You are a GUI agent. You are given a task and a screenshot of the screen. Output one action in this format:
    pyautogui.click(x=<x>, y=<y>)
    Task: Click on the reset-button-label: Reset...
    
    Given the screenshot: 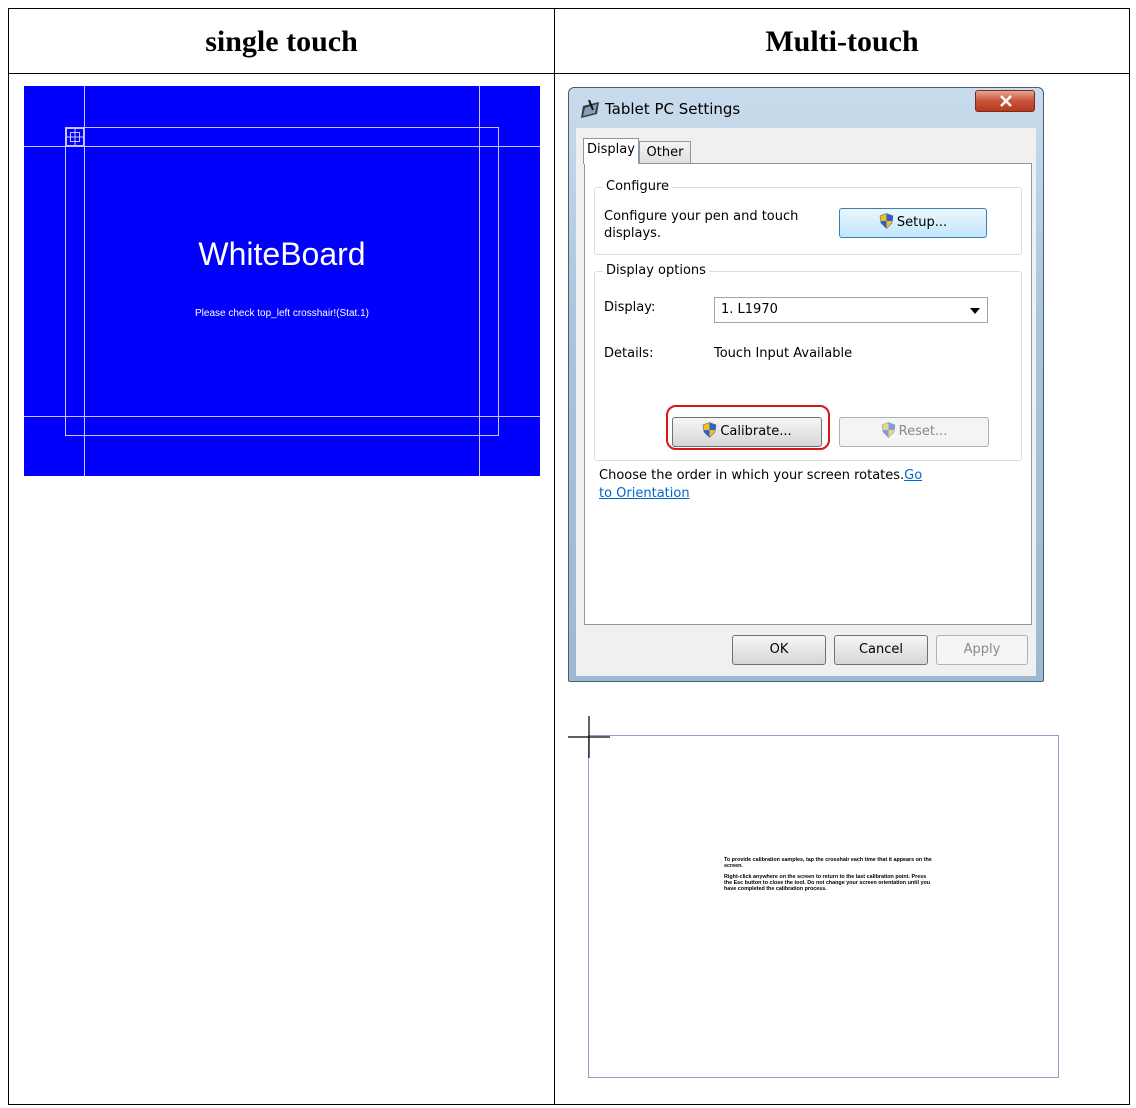 What is the action you would take?
    pyautogui.click(x=923, y=431)
    